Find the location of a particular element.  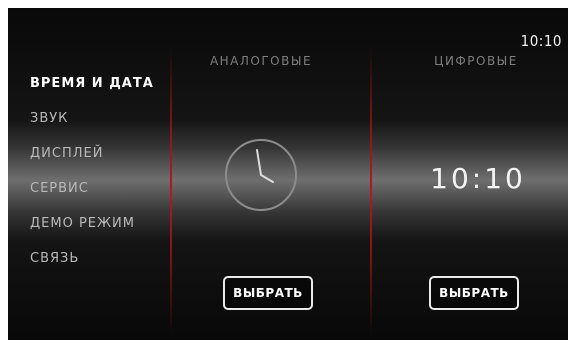

analog-clock-icon is located at coordinates (261, 175).